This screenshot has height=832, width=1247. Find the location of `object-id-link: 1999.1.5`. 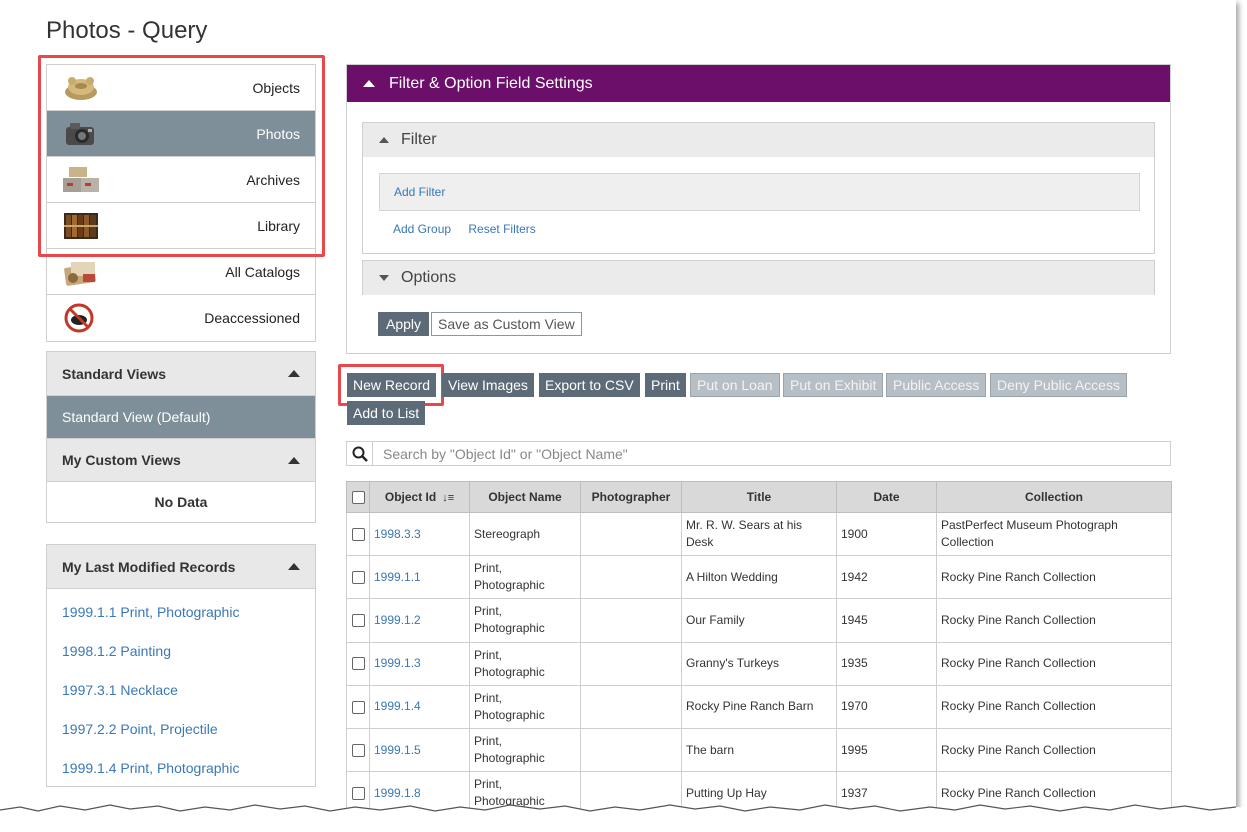

object-id-link: 1999.1.5 is located at coordinates (397, 750).